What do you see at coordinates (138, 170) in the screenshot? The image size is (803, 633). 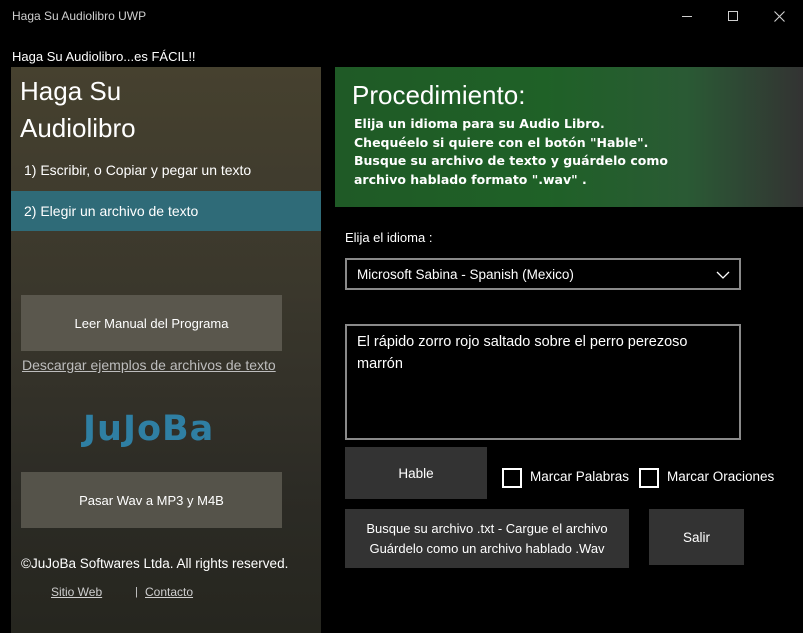 I see `nav-item-label: 1) Escribir, o Copiar y pegar un texto` at bounding box center [138, 170].